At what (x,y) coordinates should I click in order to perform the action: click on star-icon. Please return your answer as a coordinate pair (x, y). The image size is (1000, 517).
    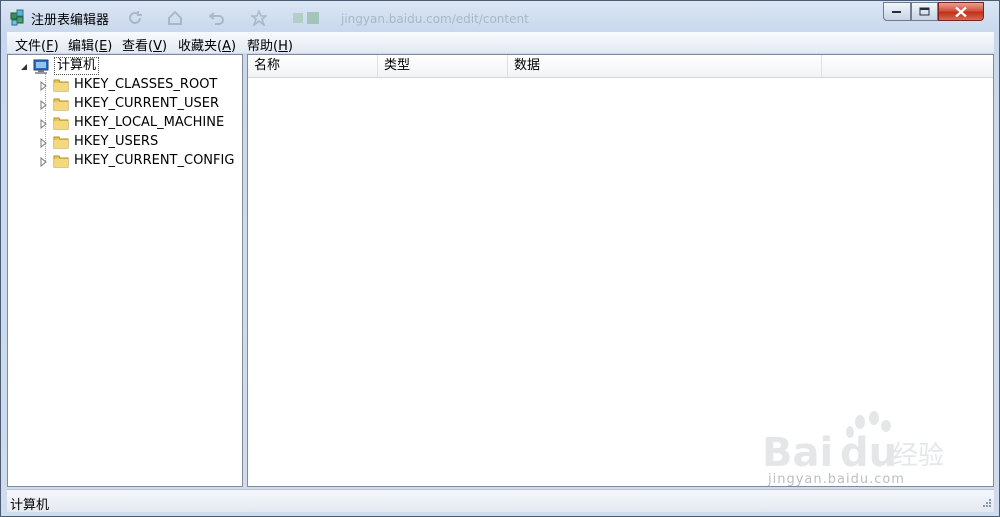
    Looking at the image, I should click on (259, 18).